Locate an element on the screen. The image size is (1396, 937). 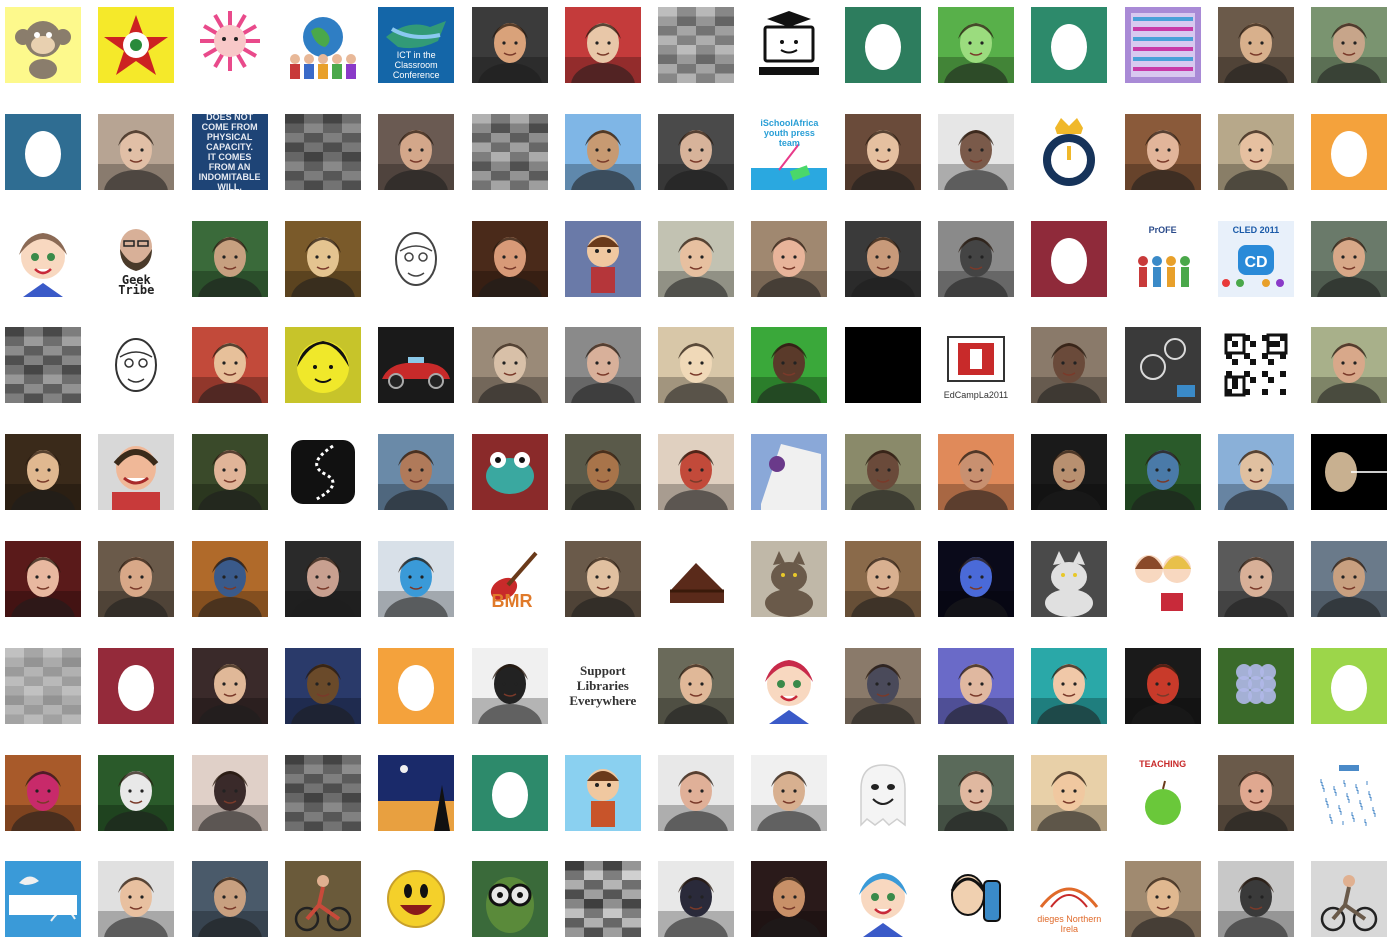
avatar-tile: Support Libraries Everywhere is located at coordinates (602, 685).